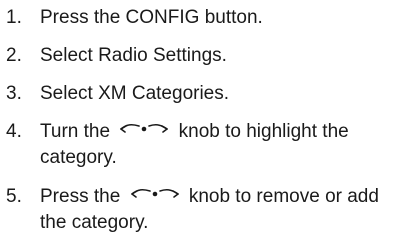  I want to click on step-text-before: Turn the, so click(75, 131).